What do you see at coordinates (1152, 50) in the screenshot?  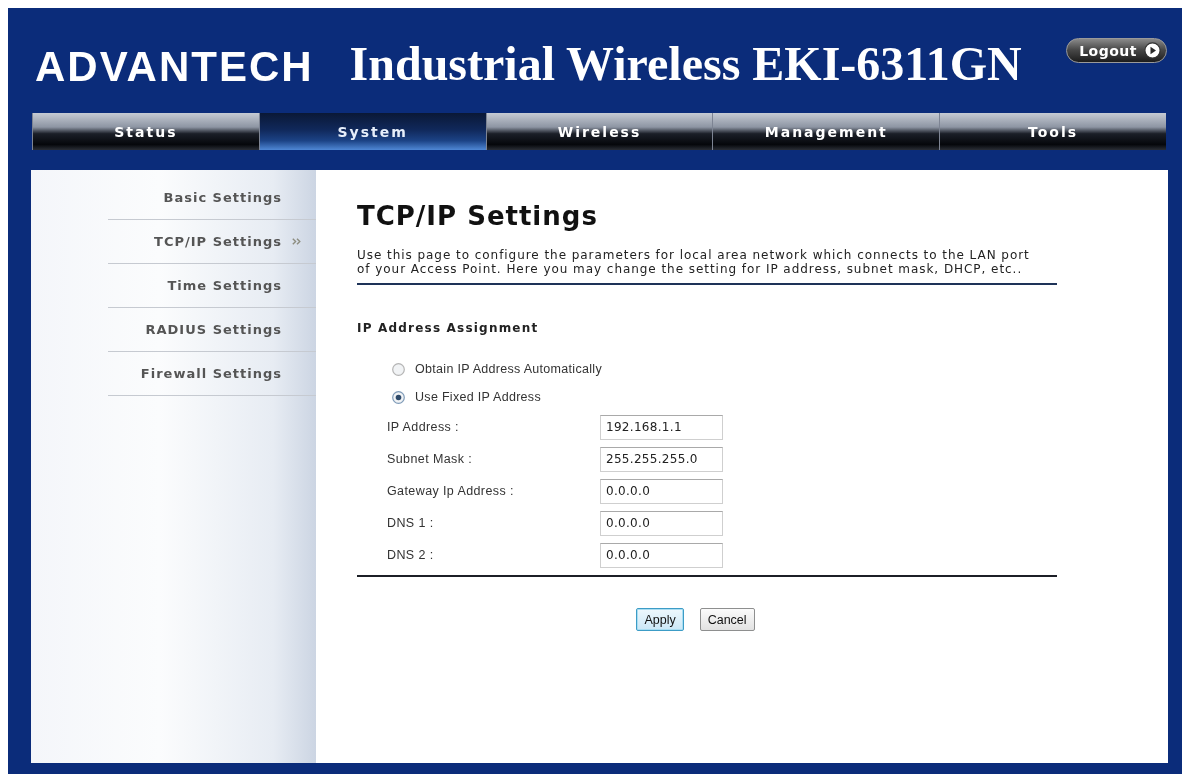 I see `play-circle-icon` at bounding box center [1152, 50].